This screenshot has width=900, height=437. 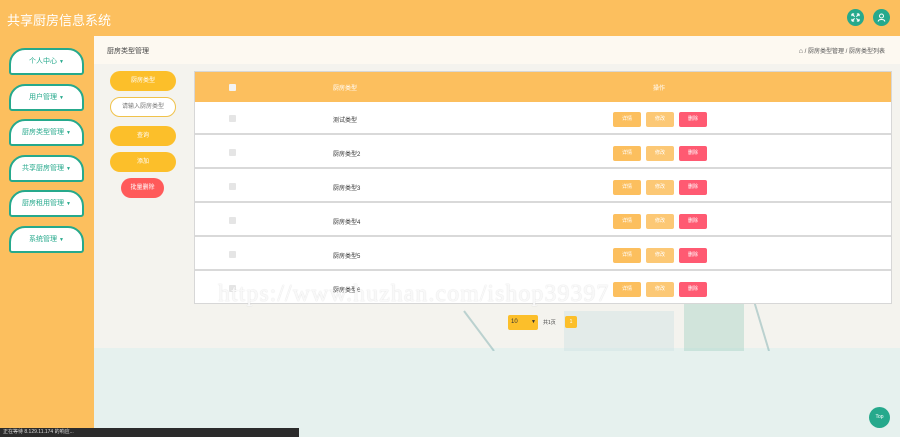 I want to click on total-pages: 共1页, so click(x=549, y=323).